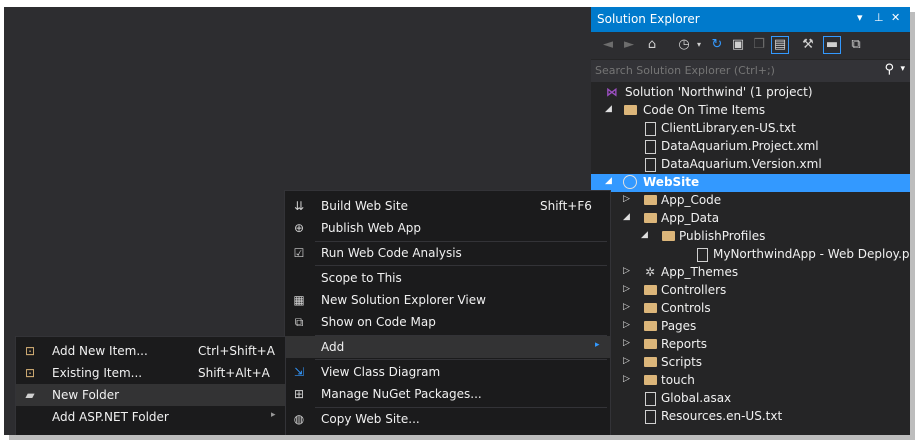 The height and width of the screenshot is (443, 916). I want to click on tree-item-label: Pages, so click(679, 326).